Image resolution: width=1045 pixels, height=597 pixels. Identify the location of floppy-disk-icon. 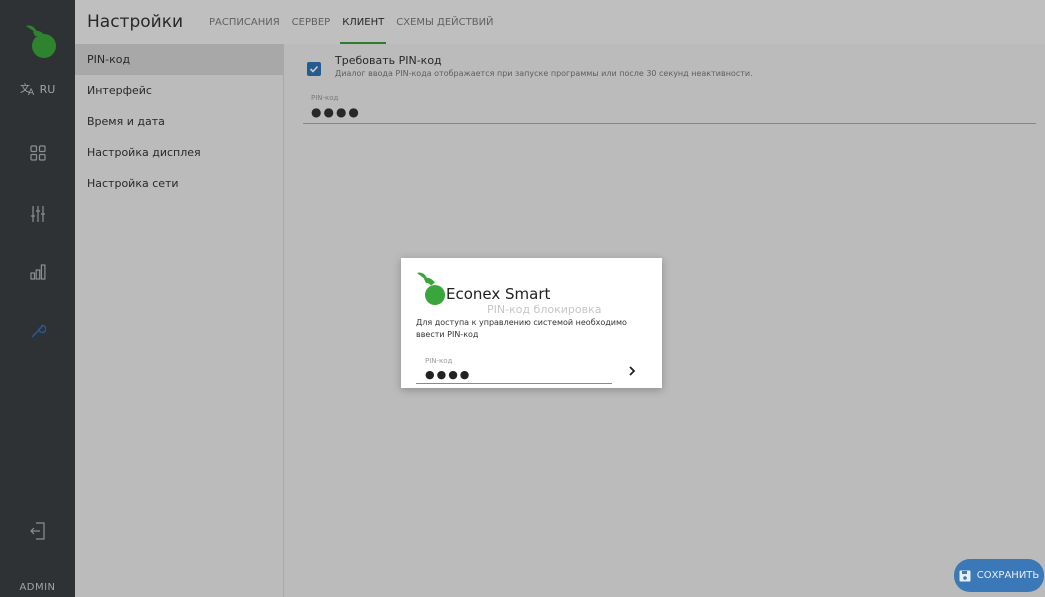
(965, 575).